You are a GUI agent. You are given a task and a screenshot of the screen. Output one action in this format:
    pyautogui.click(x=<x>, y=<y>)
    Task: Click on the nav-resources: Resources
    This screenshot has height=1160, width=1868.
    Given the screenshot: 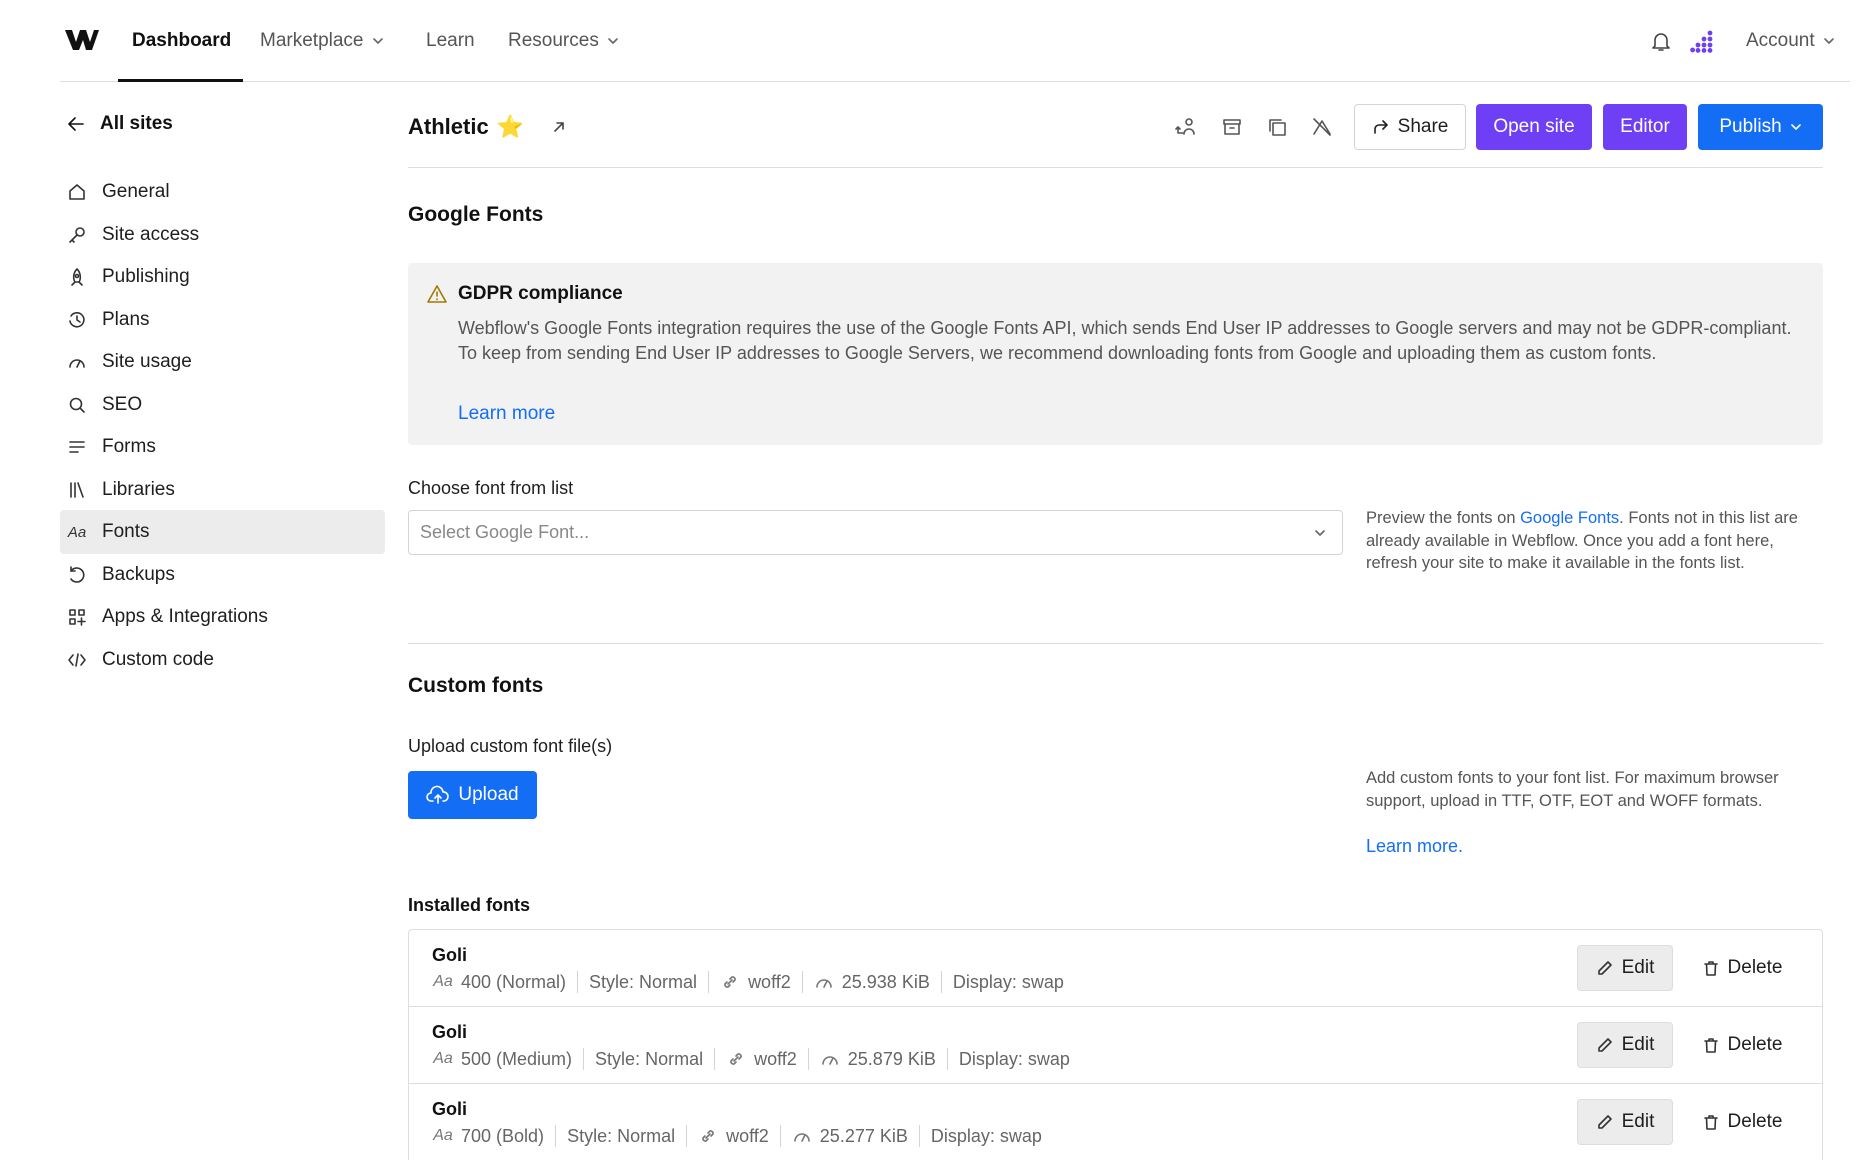 What is the action you would take?
    pyautogui.click(x=563, y=41)
    